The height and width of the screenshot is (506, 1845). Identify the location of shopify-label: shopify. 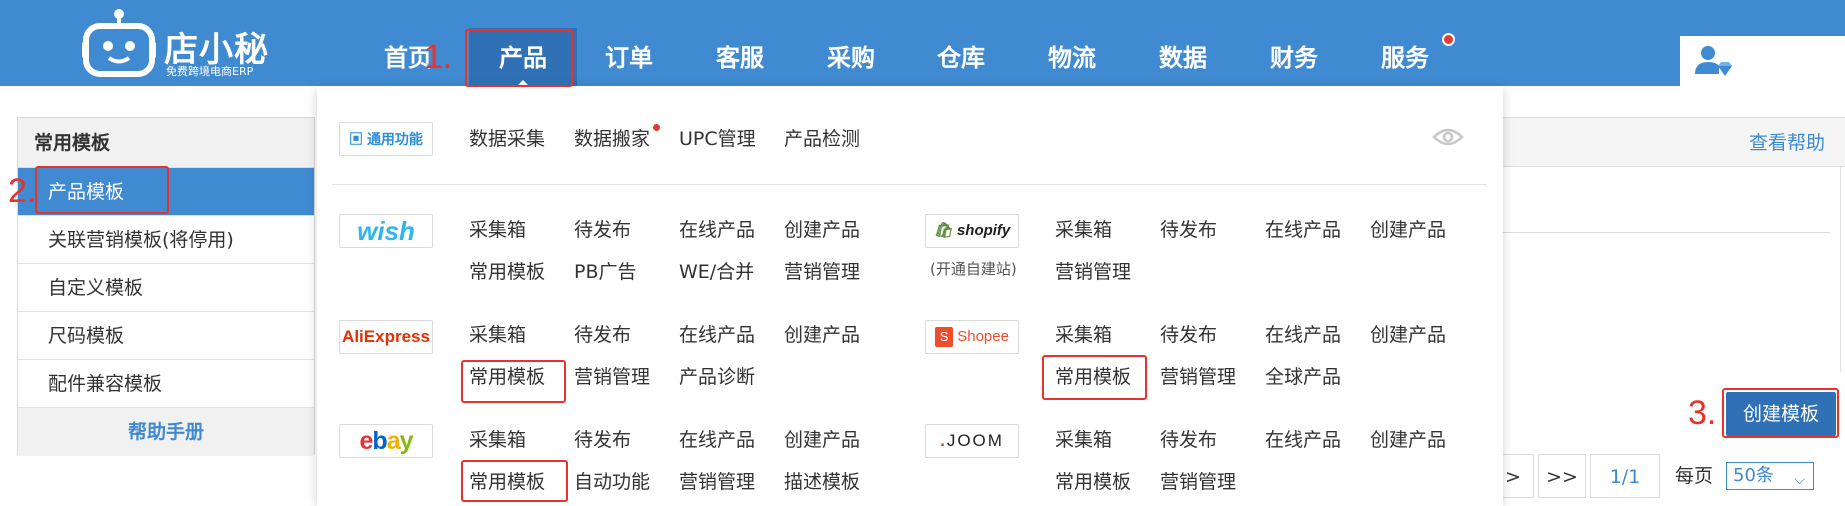
(983, 230).